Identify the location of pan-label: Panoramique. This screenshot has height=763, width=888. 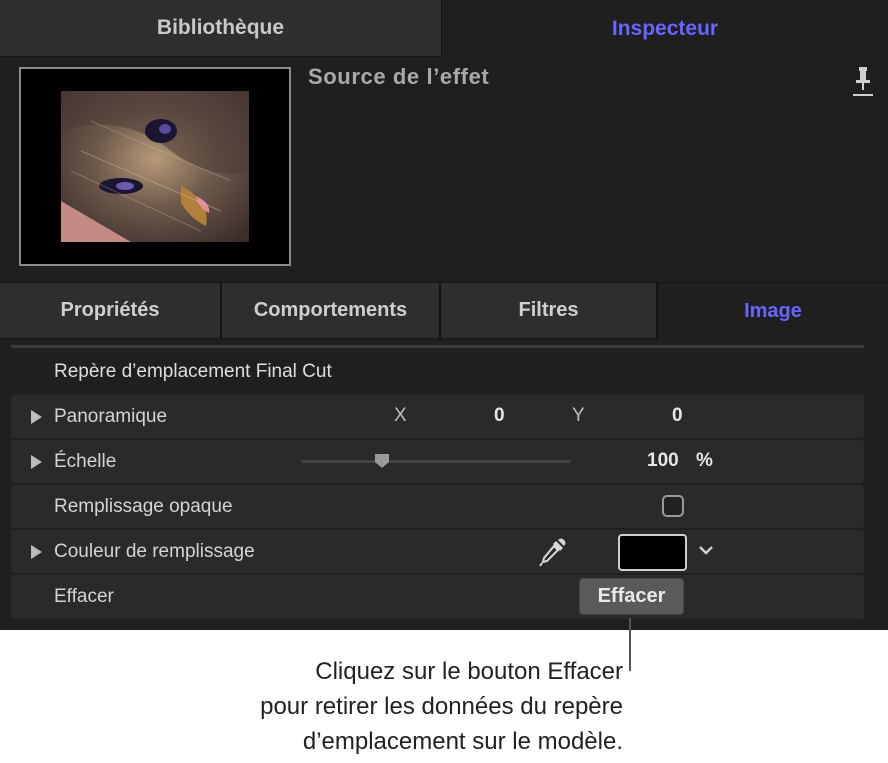
(111, 416).